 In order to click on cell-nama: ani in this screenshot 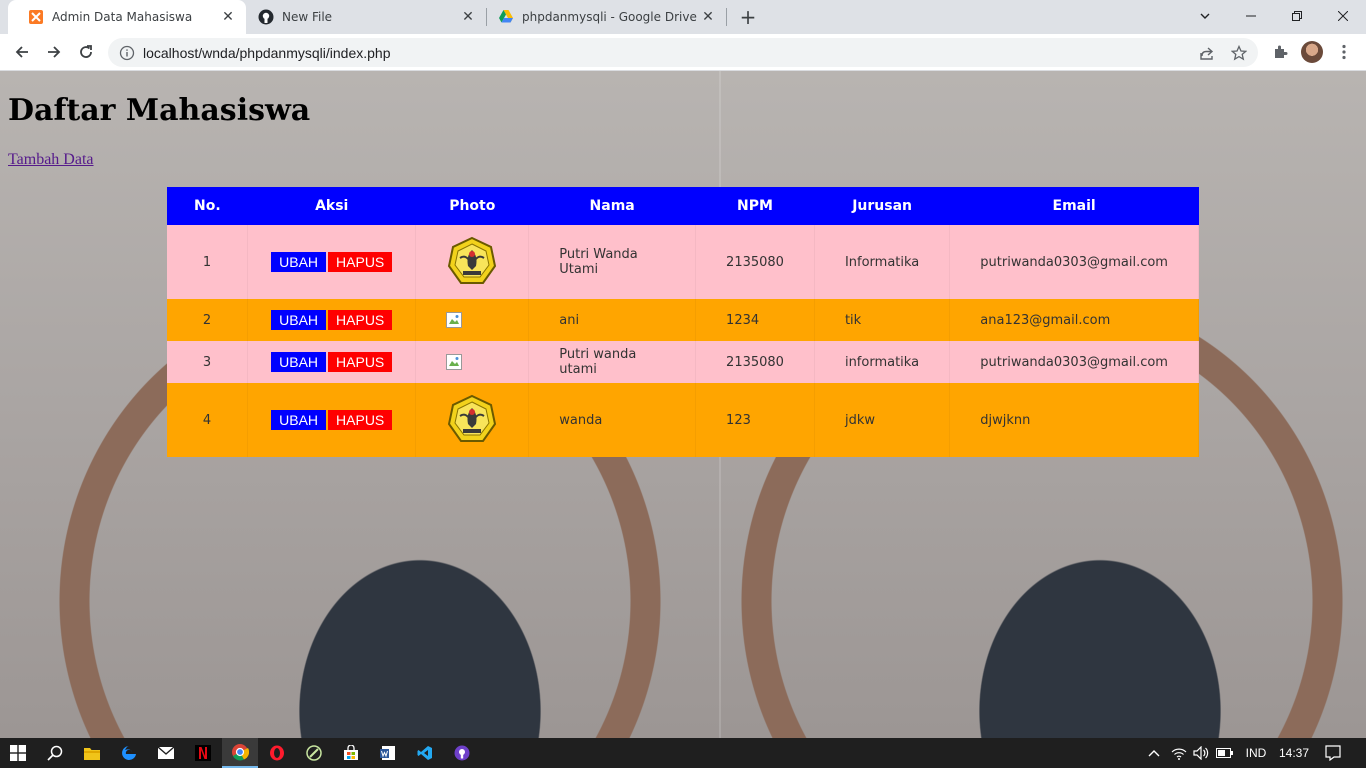, I will do `click(612, 320)`.